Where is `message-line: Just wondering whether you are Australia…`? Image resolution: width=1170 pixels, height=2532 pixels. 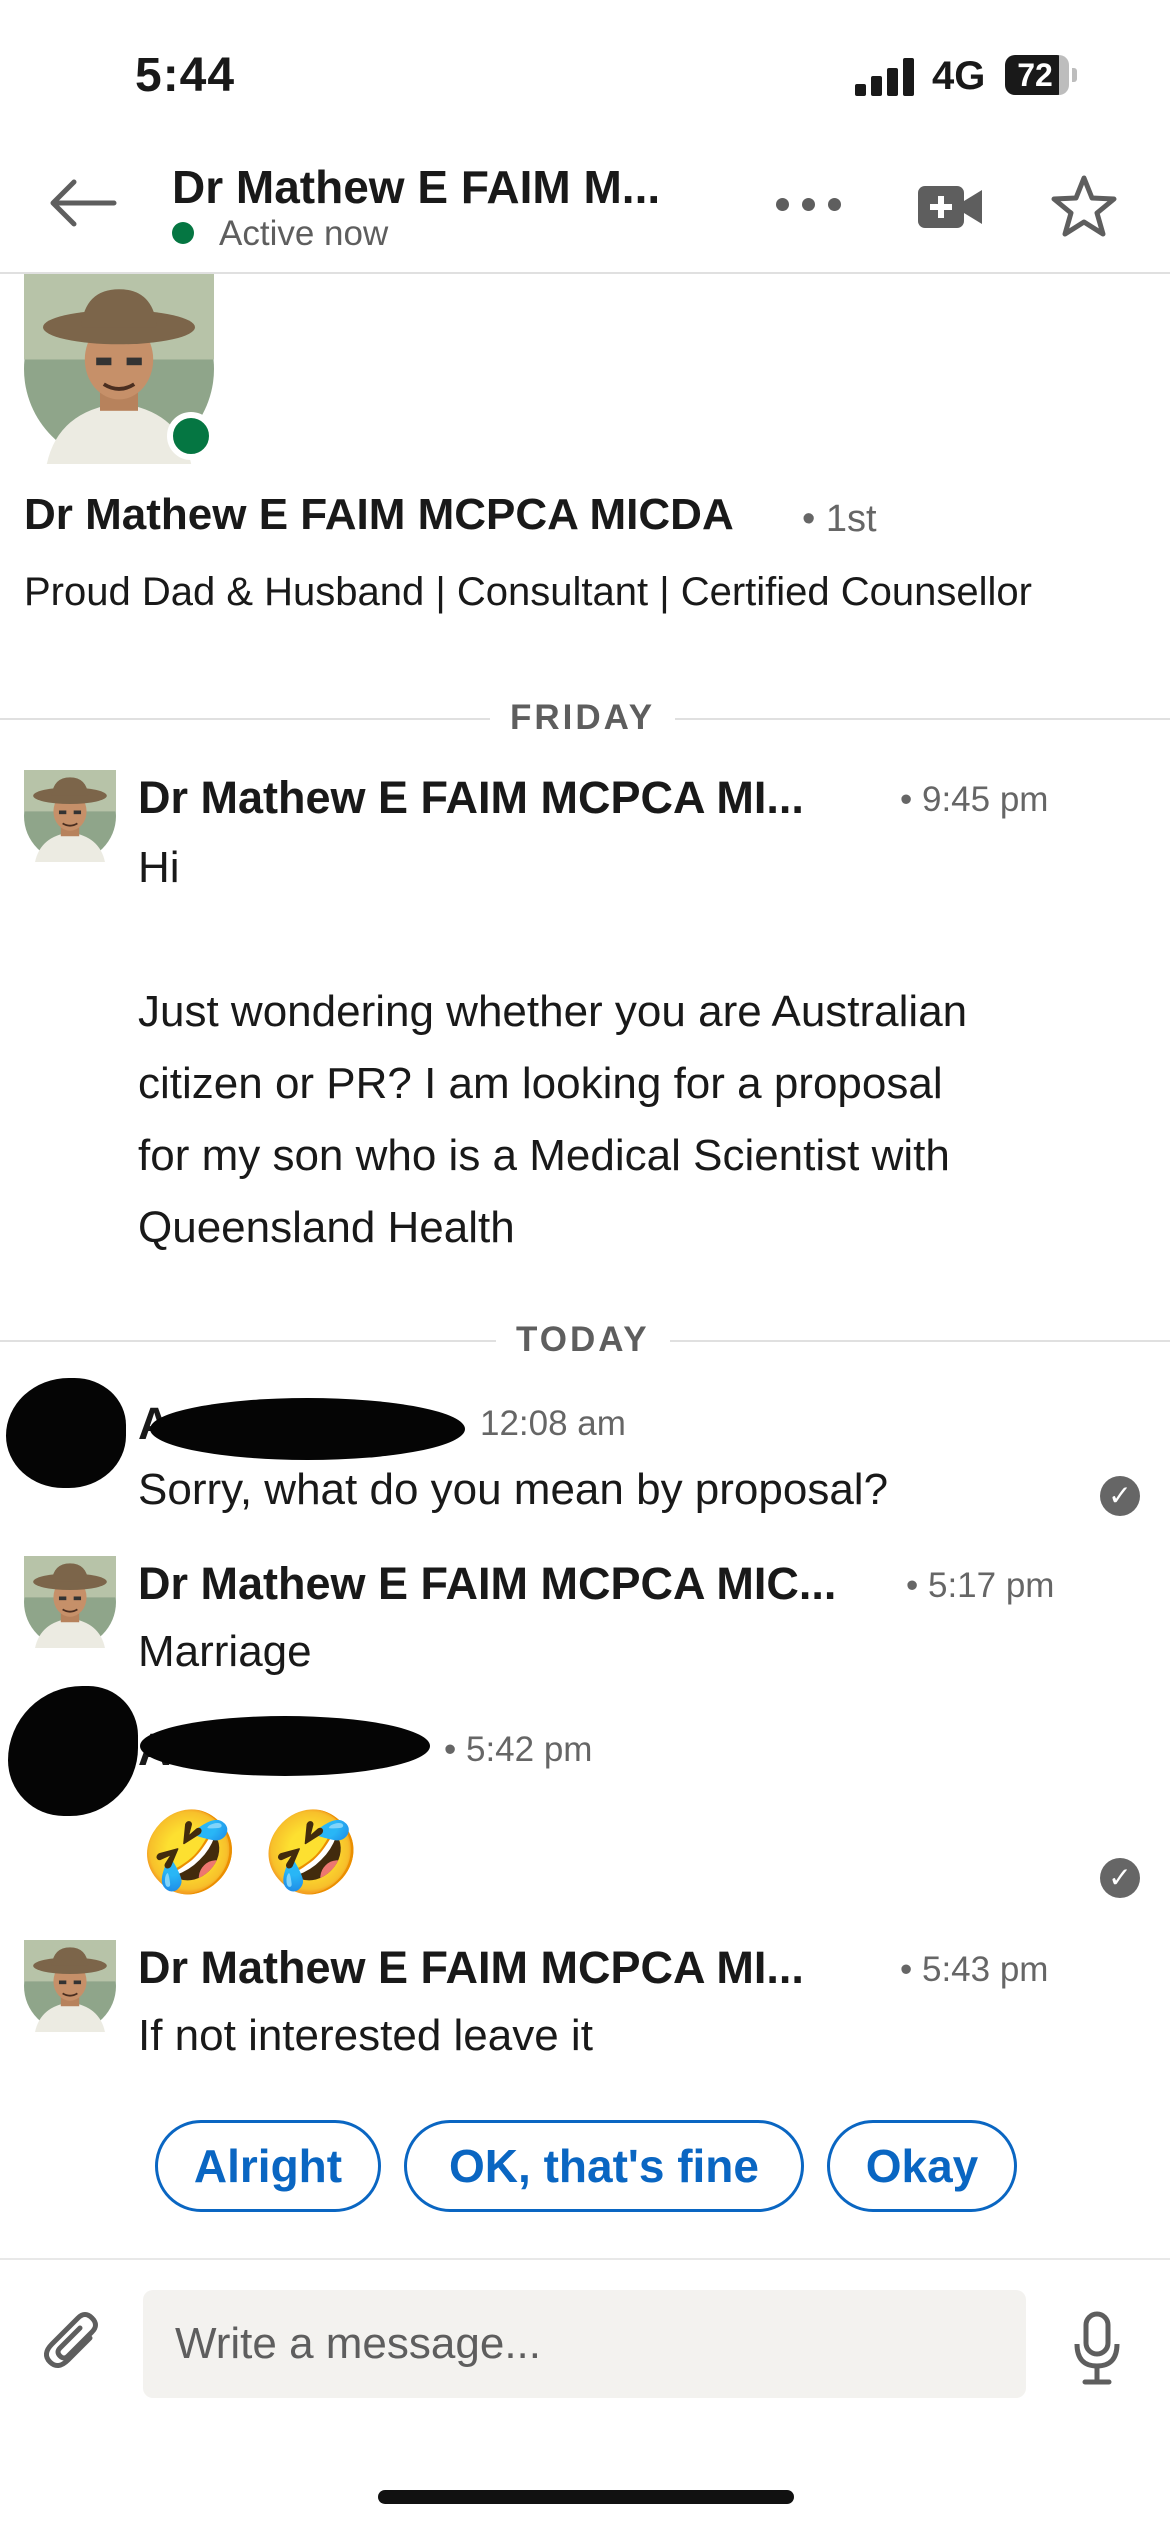
message-line: Just wondering whether you are Australia… is located at coordinates (553, 1011).